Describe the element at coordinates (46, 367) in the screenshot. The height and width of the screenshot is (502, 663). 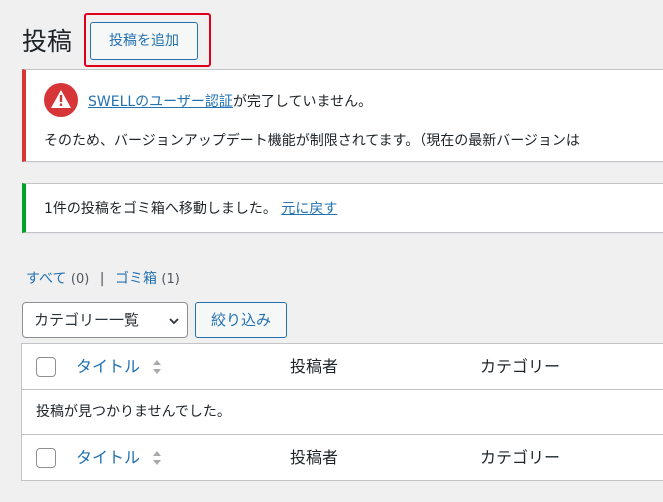
I see `select-all-checkbox` at that location.